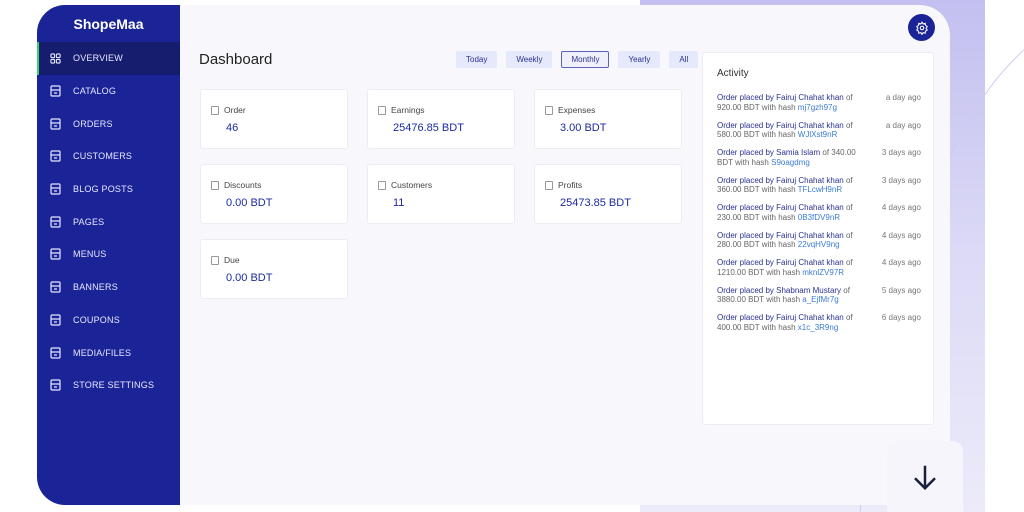 The image size is (1024, 512). I want to click on stat-value: 46, so click(232, 128).